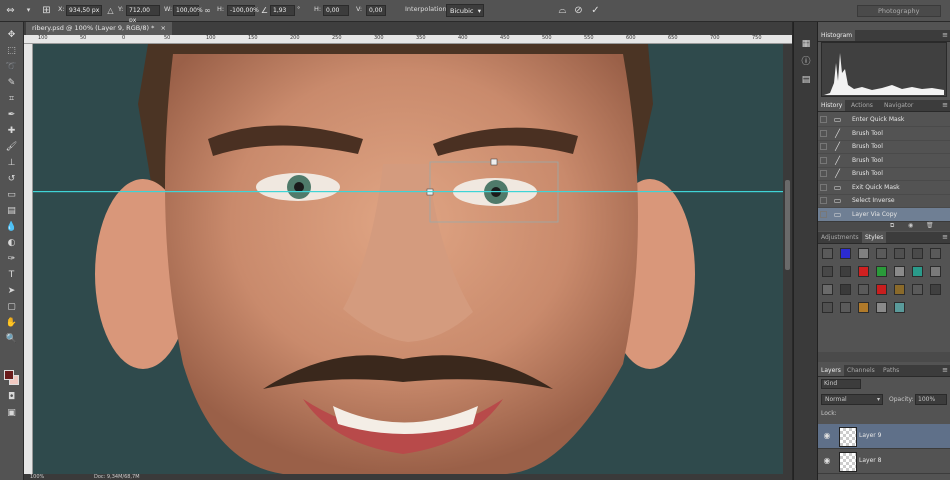  What do you see at coordinates (884, 214) in the screenshot?
I see `history-item: ▭ Layer Via Copy` at bounding box center [884, 214].